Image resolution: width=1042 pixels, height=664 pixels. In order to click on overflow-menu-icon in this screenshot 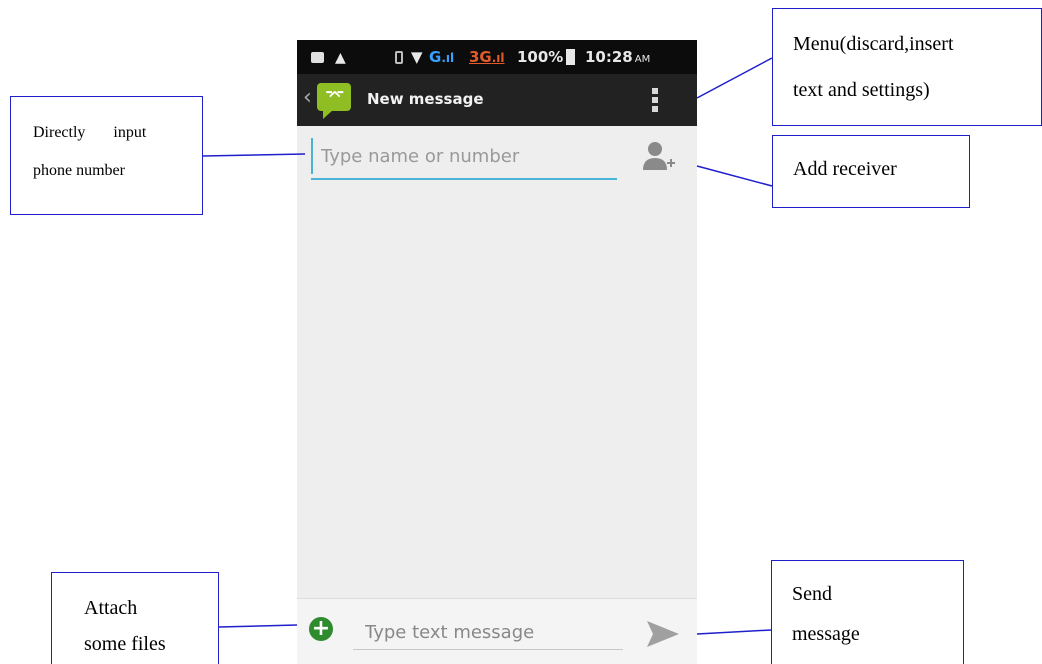, I will do `click(655, 100)`.